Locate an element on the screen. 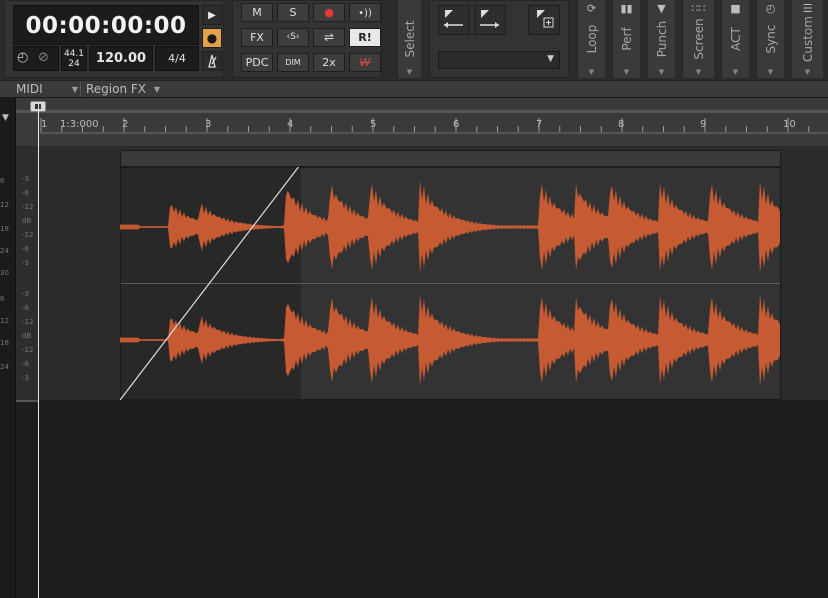 The height and width of the screenshot is (598, 828). measure-5-label: 5 is located at coordinates (373, 124).